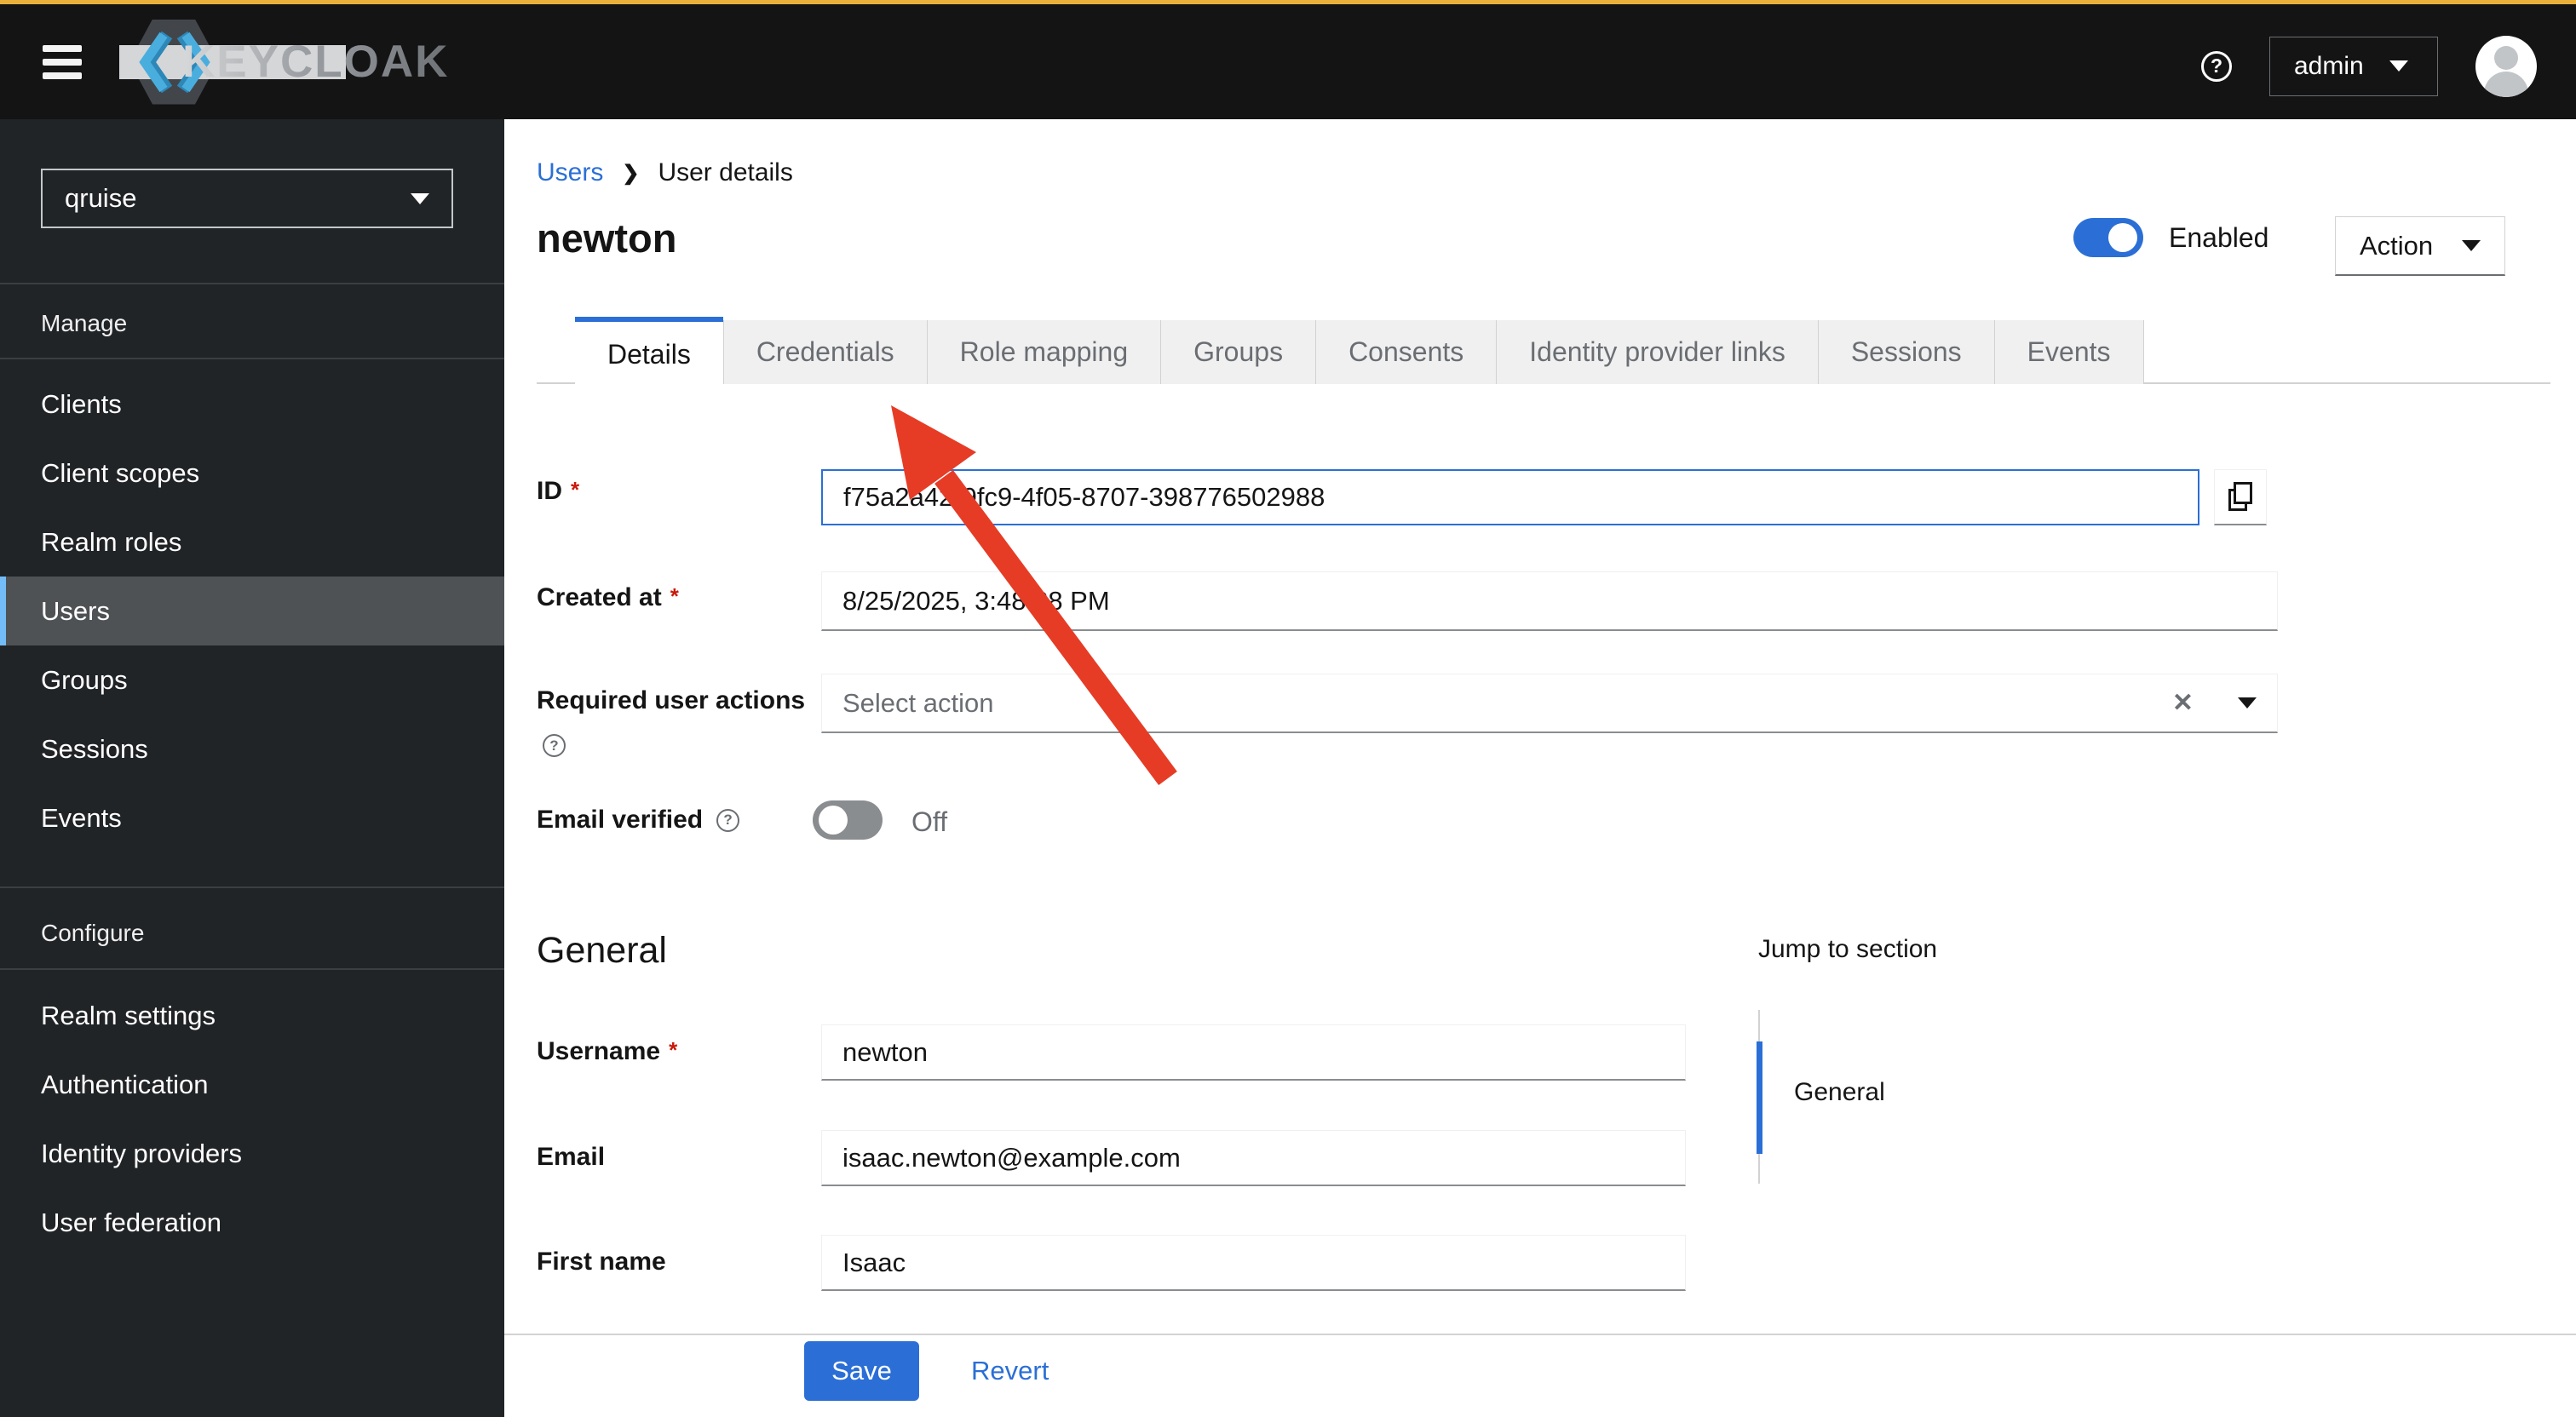  What do you see at coordinates (571, 1157) in the screenshot?
I see `email-label: Email` at bounding box center [571, 1157].